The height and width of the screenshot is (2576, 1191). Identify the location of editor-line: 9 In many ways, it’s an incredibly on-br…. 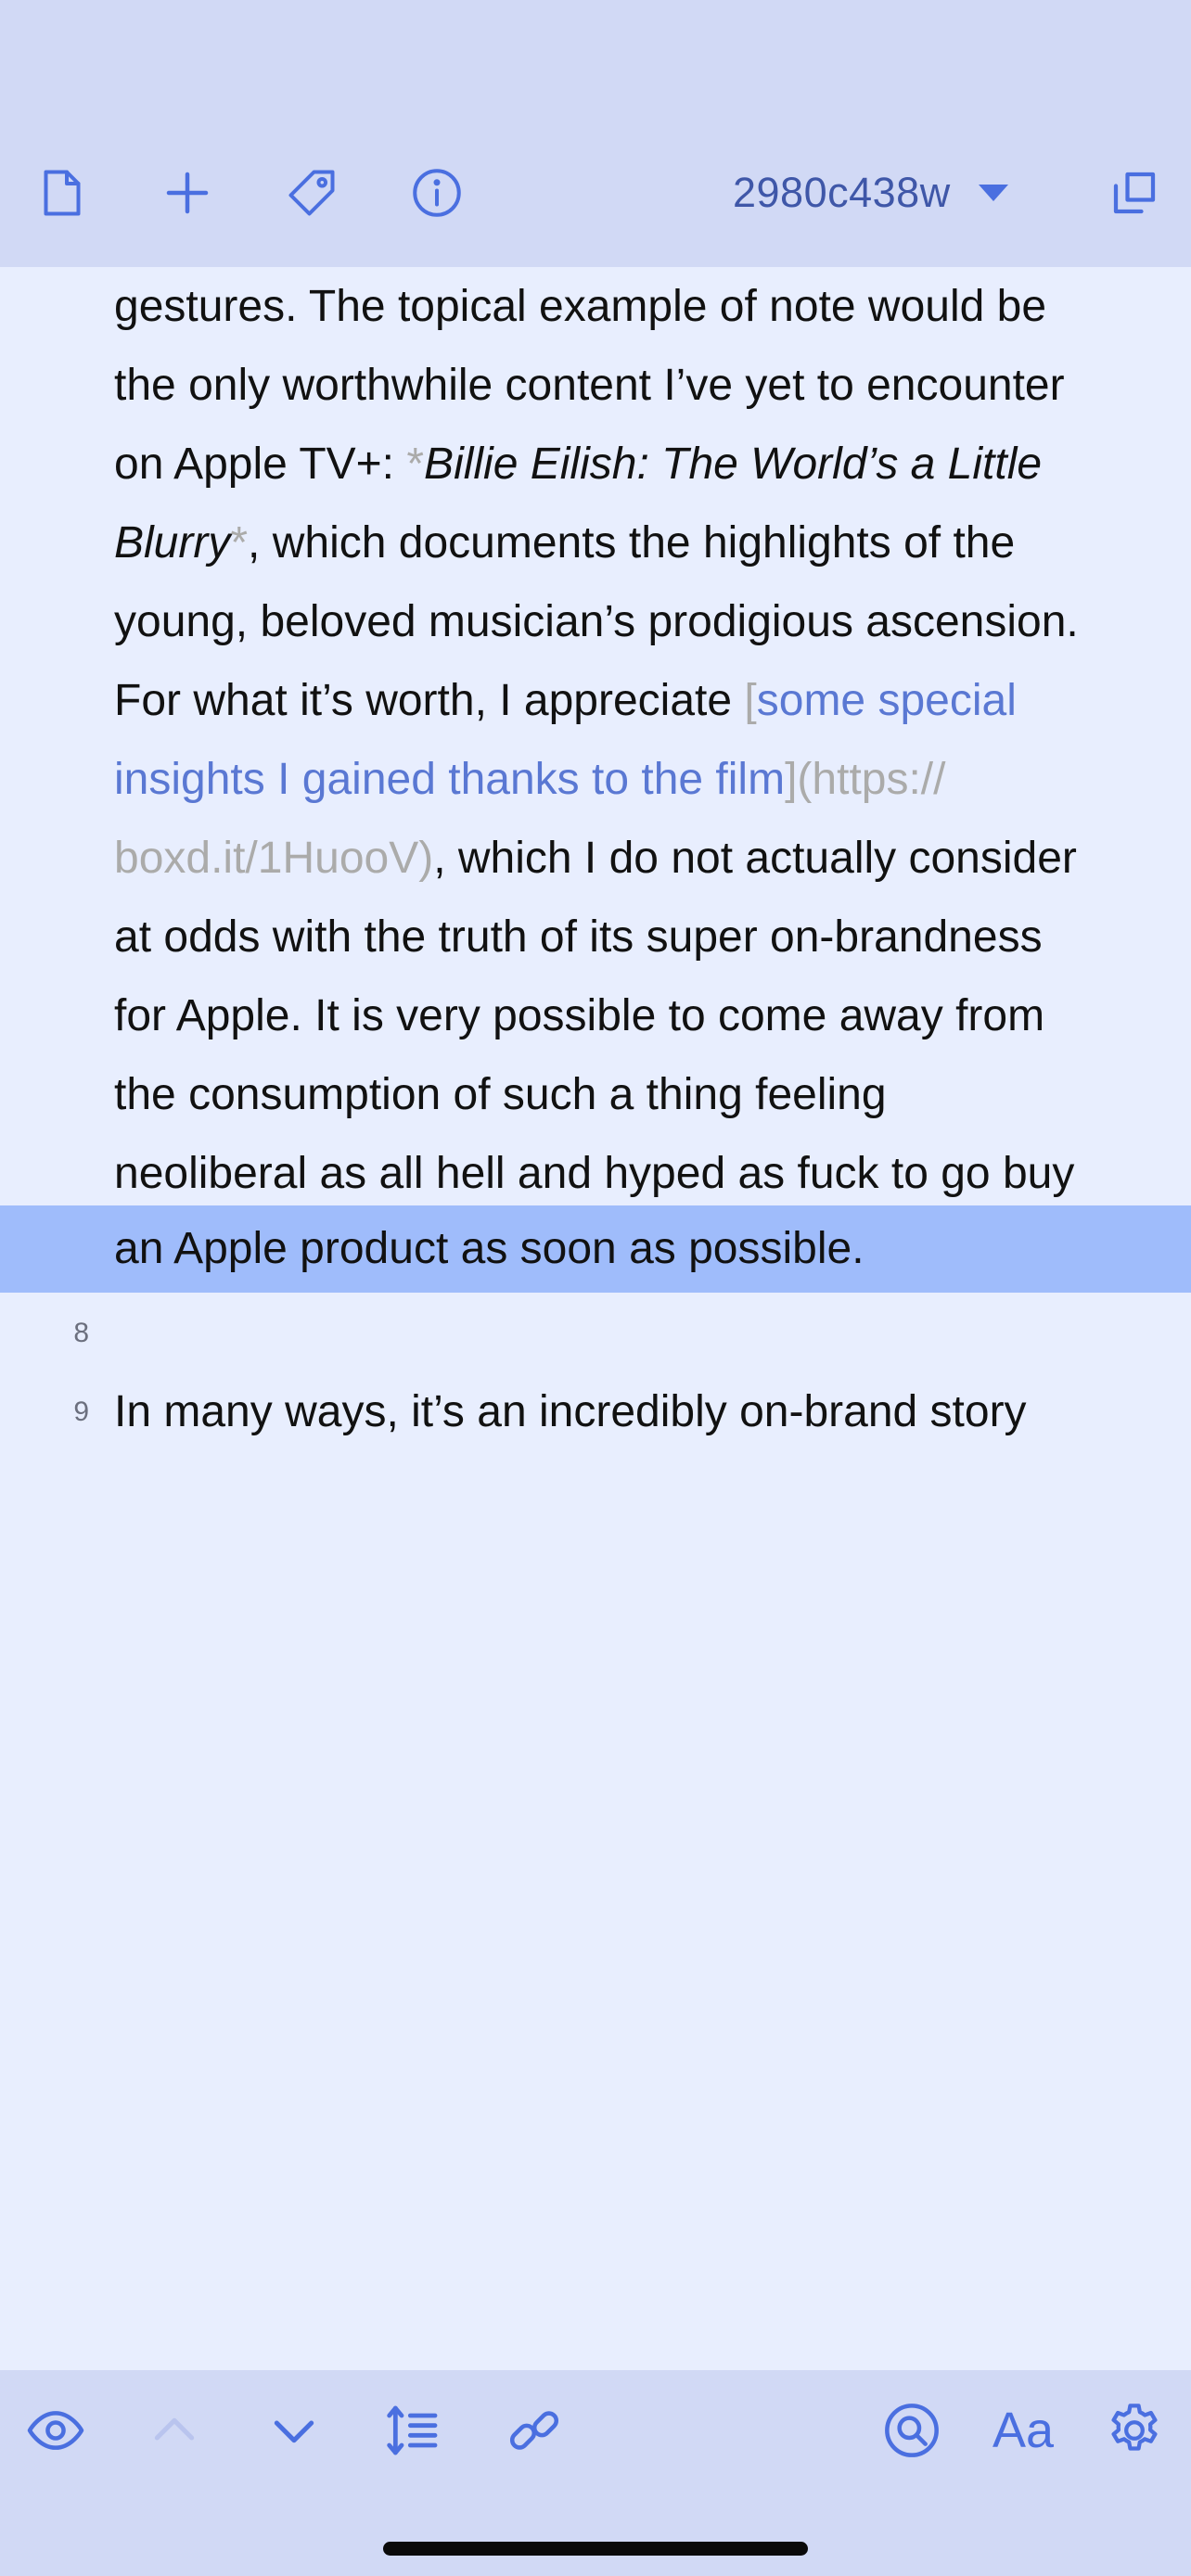
(595, 1411).